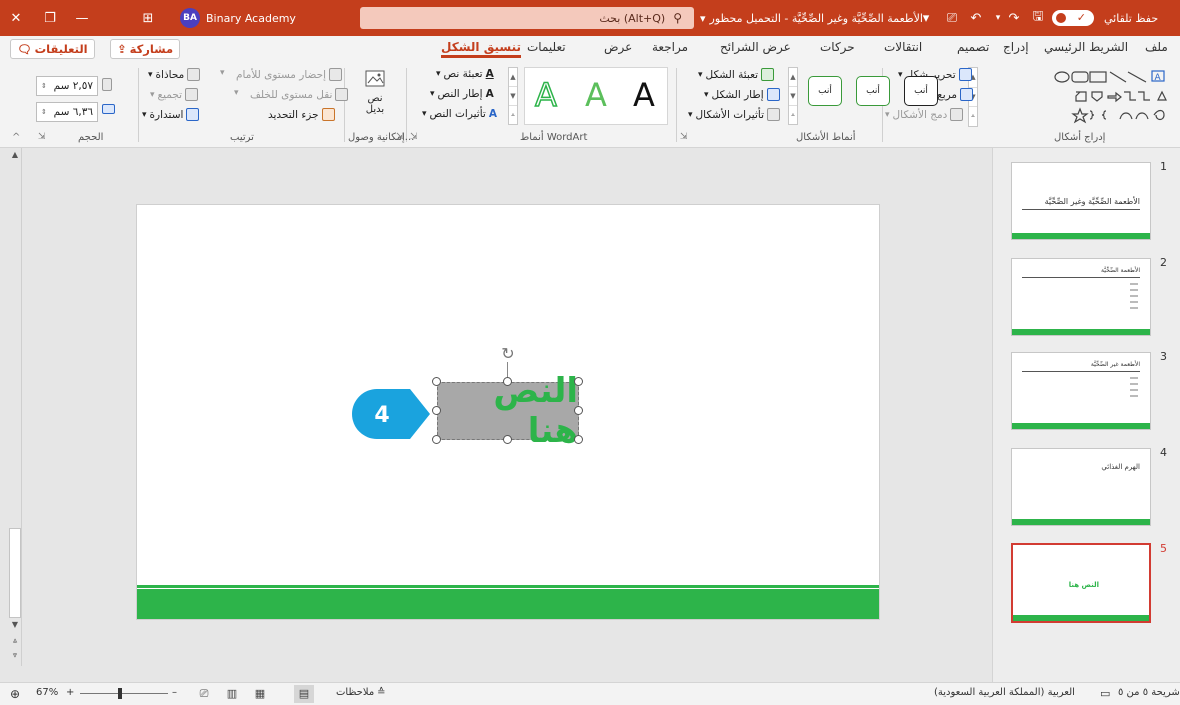 The height and width of the screenshot is (705, 1180). I want to click on tab-slideshow: عرض الشرائح, so click(755, 47).